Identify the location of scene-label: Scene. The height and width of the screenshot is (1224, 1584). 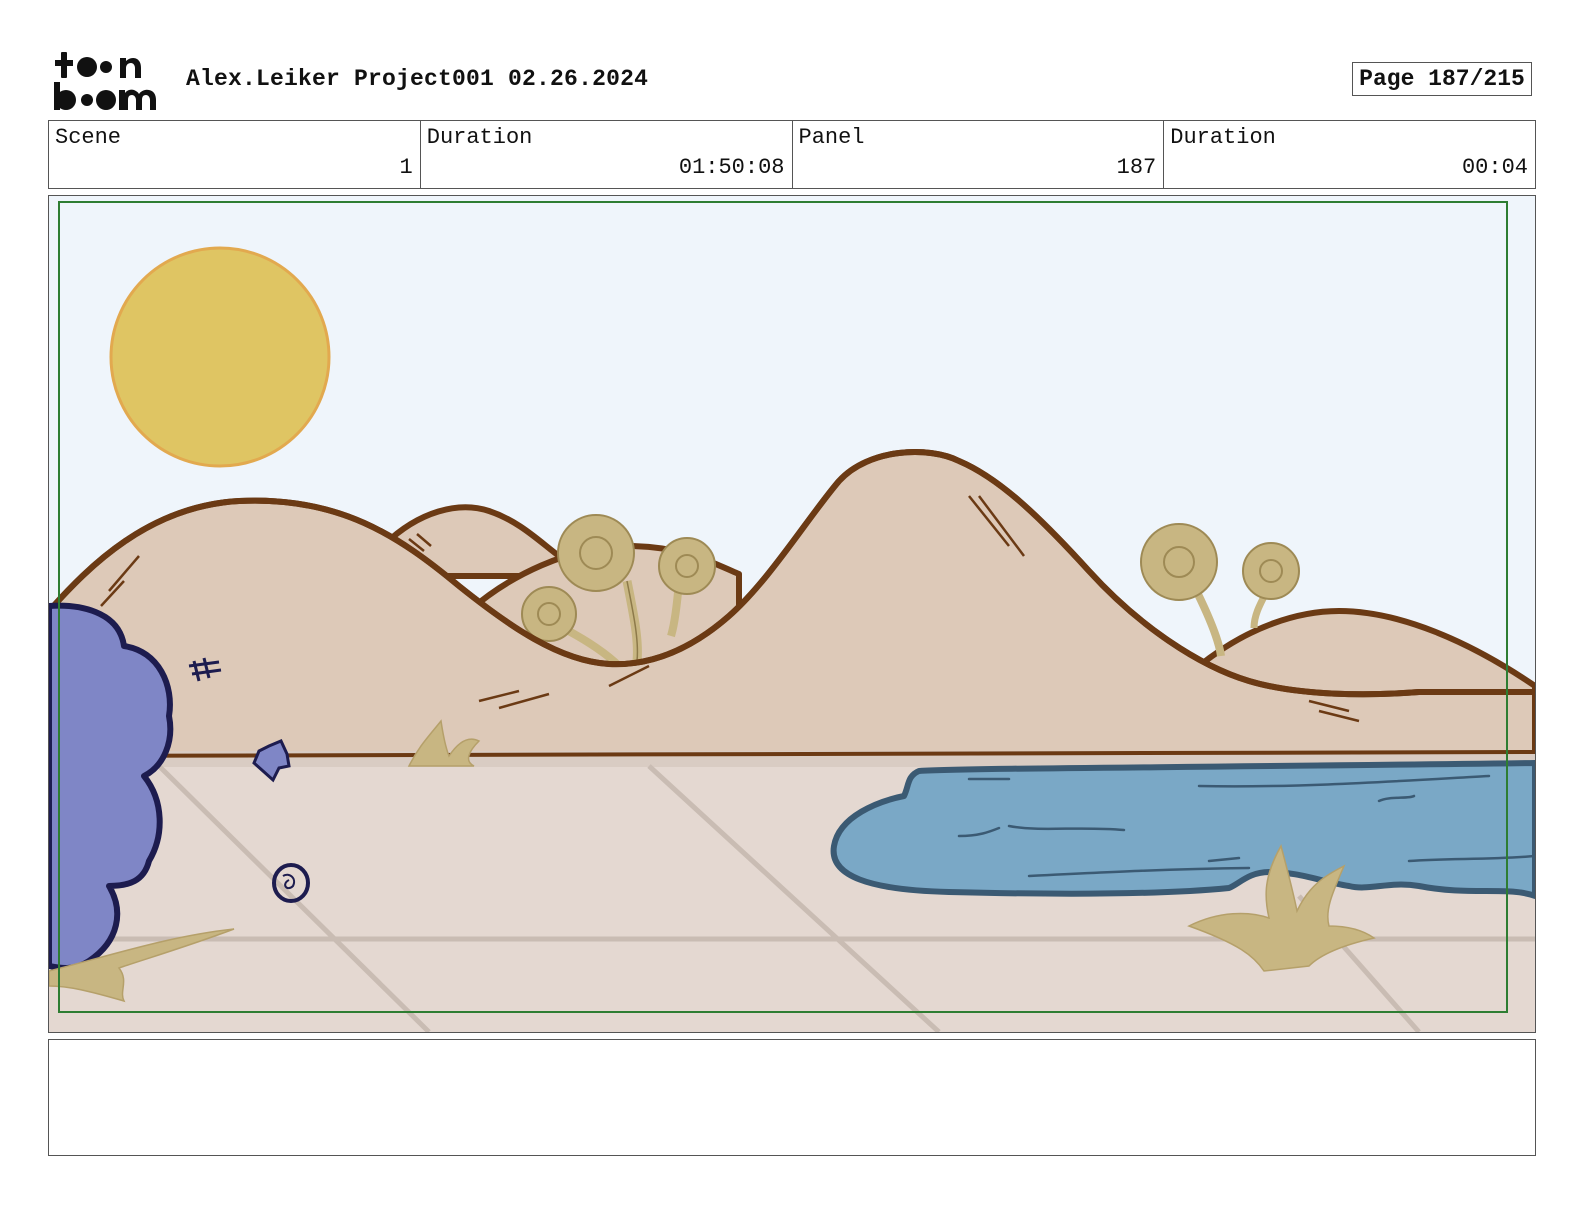
(88, 137).